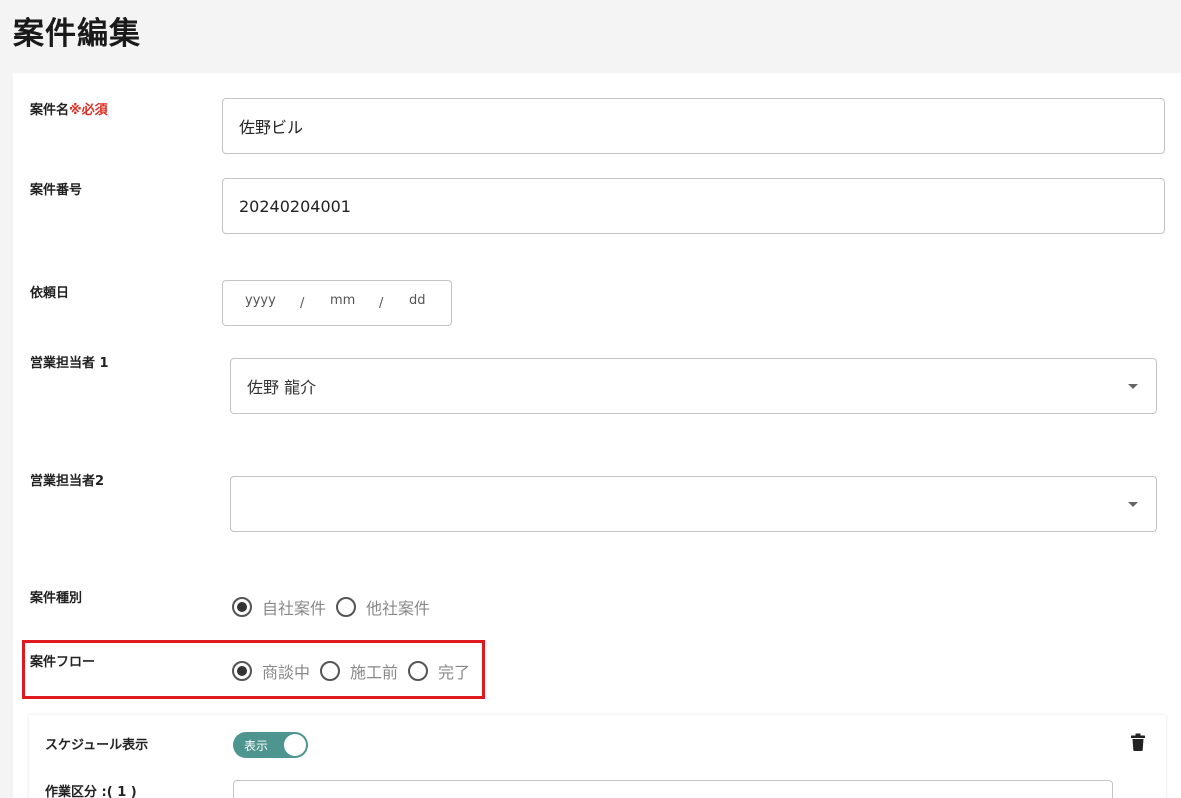  Describe the element at coordinates (88, 110) in the screenshot. I see `required-mark: ※必須` at that location.